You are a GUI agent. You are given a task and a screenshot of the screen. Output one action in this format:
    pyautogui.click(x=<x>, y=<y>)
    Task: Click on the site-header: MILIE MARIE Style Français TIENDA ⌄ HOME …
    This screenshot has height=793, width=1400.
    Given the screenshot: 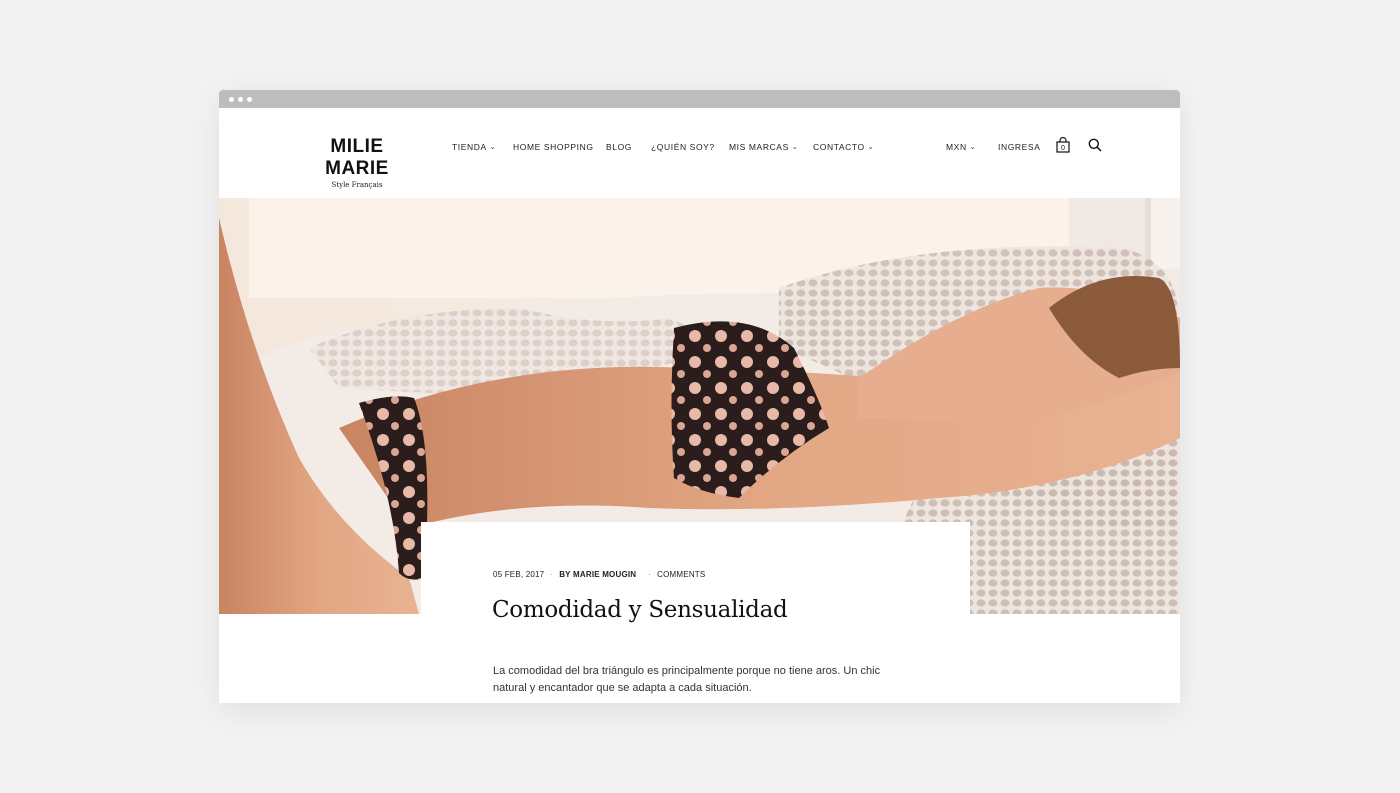 What is the action you would take?
    pyautogui.click(x=699, y=153)
    